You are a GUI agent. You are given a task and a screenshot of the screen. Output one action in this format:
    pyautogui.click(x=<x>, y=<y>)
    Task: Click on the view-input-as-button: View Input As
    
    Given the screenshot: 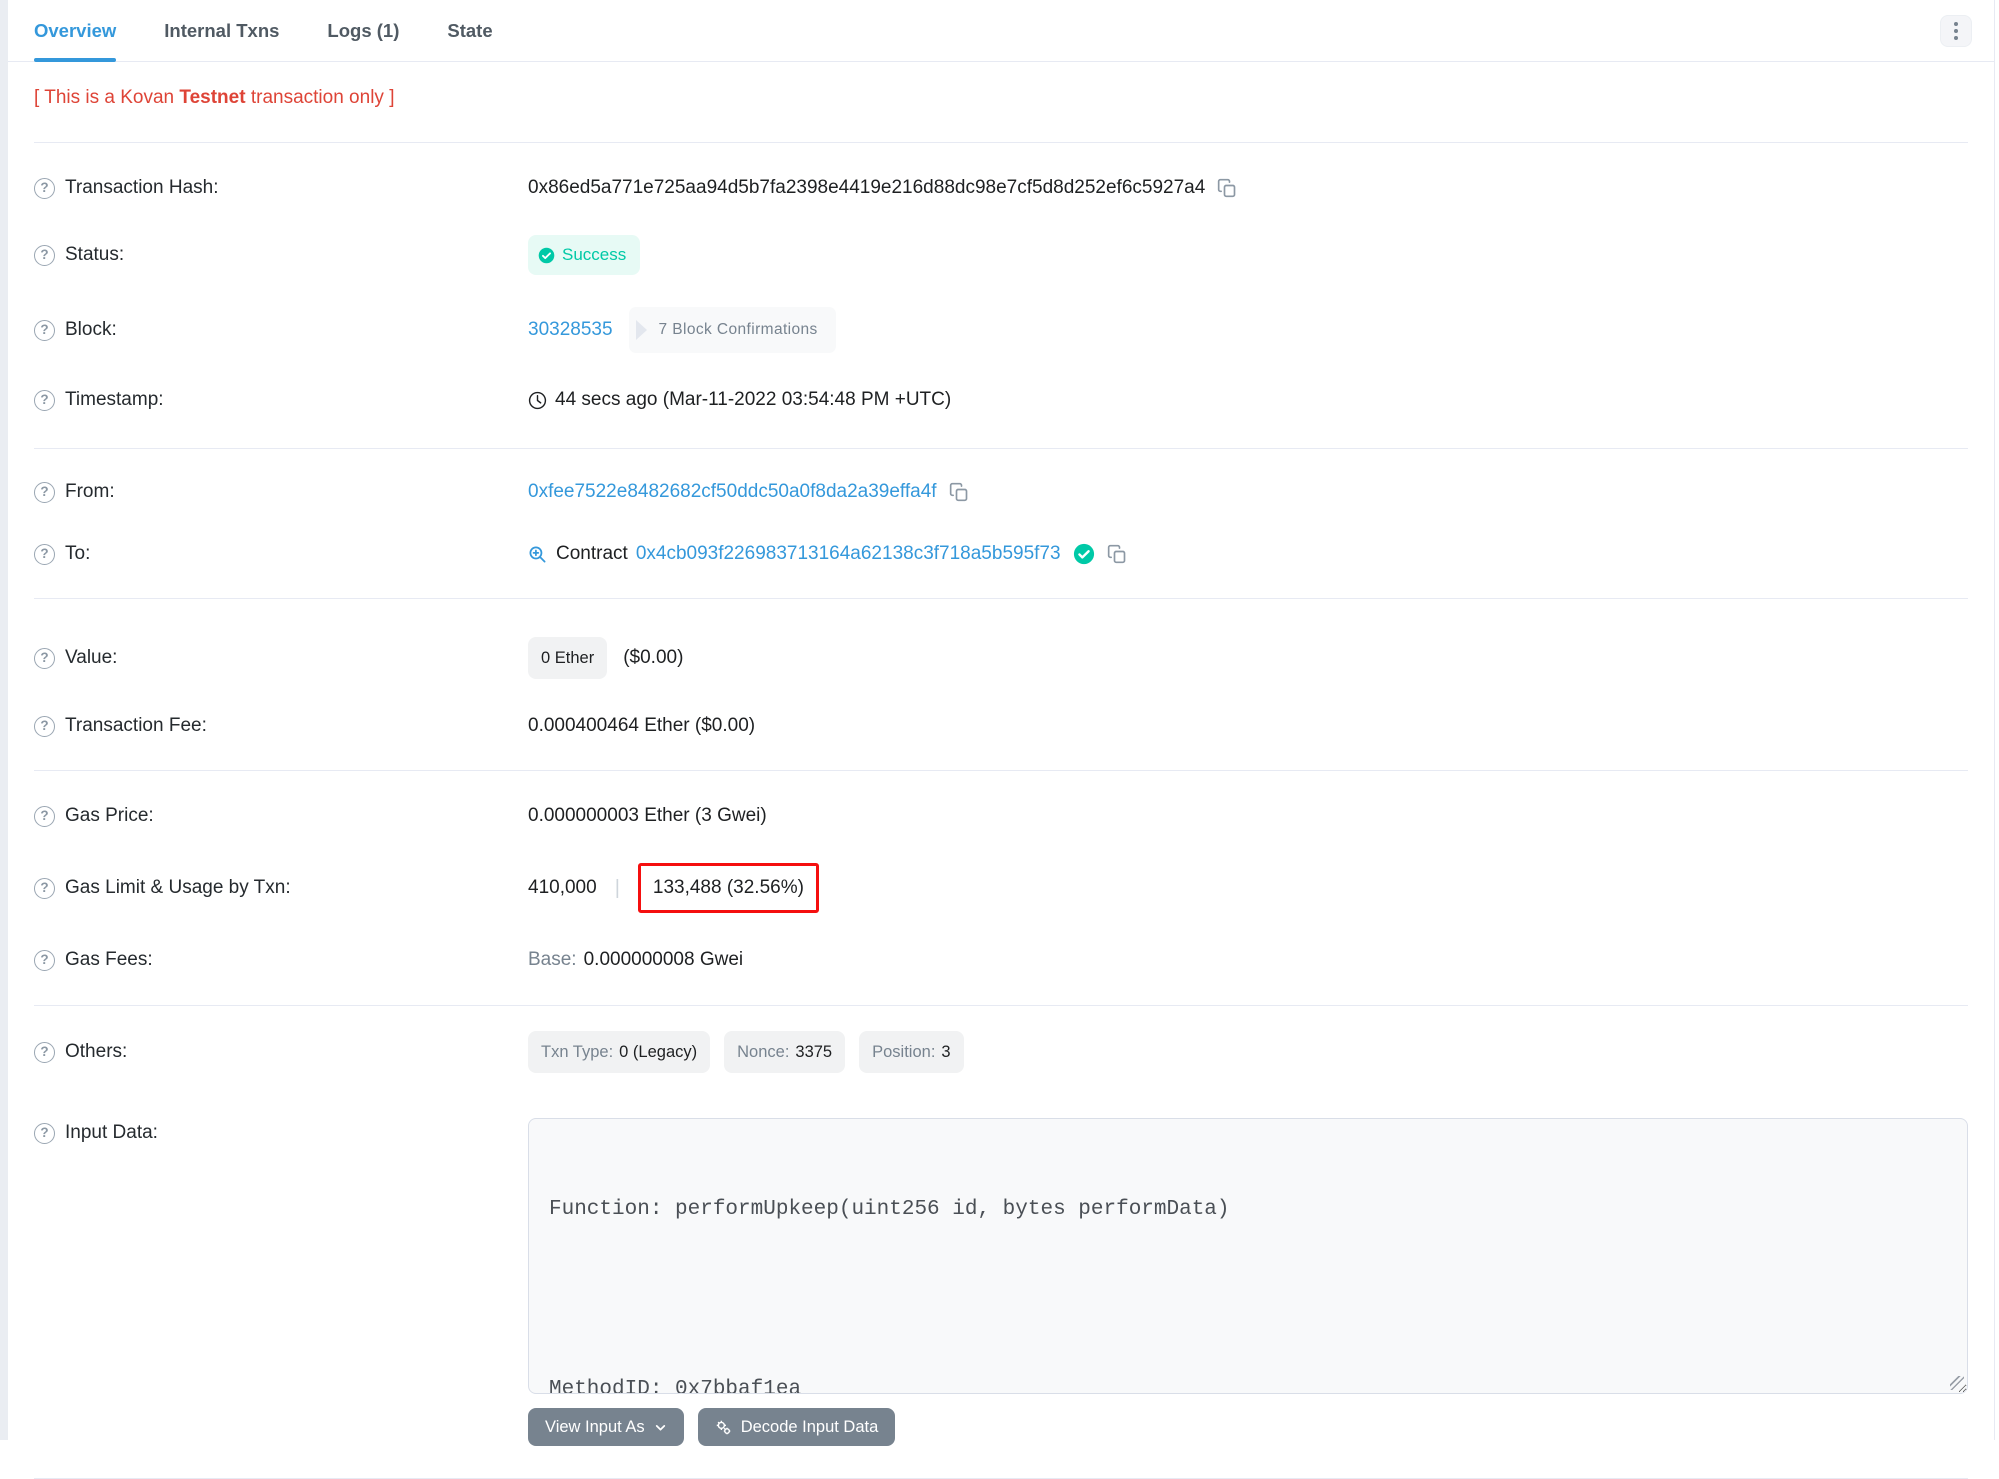 What is the action you would take?
    pyautogui.click(x=606, y=1427)
    